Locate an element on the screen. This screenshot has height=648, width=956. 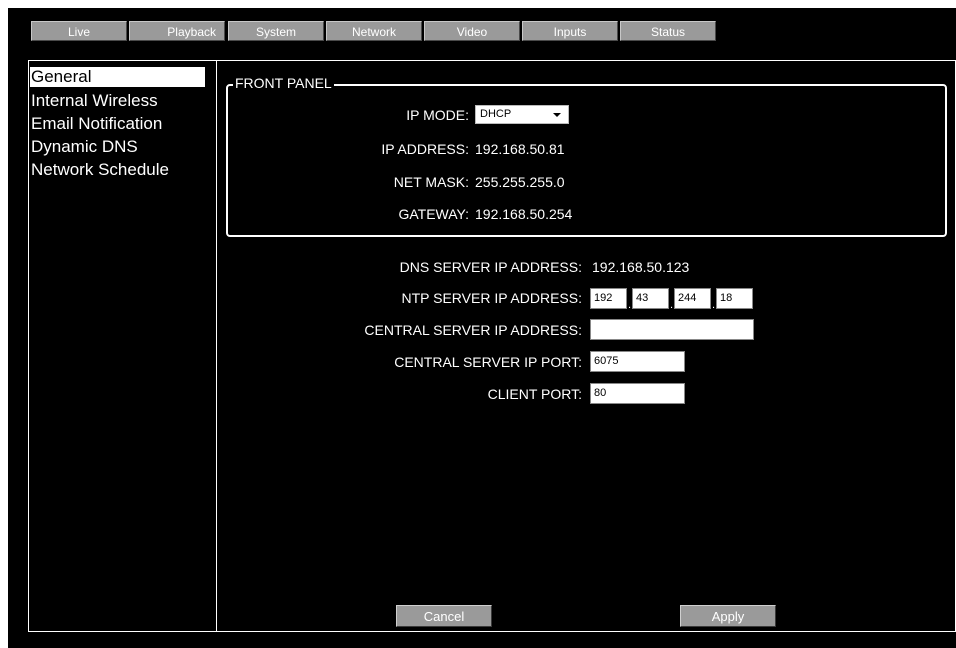
ntp-server-label: NTP SERVER IP ADDRESS: is located at coordinates (491, 298).